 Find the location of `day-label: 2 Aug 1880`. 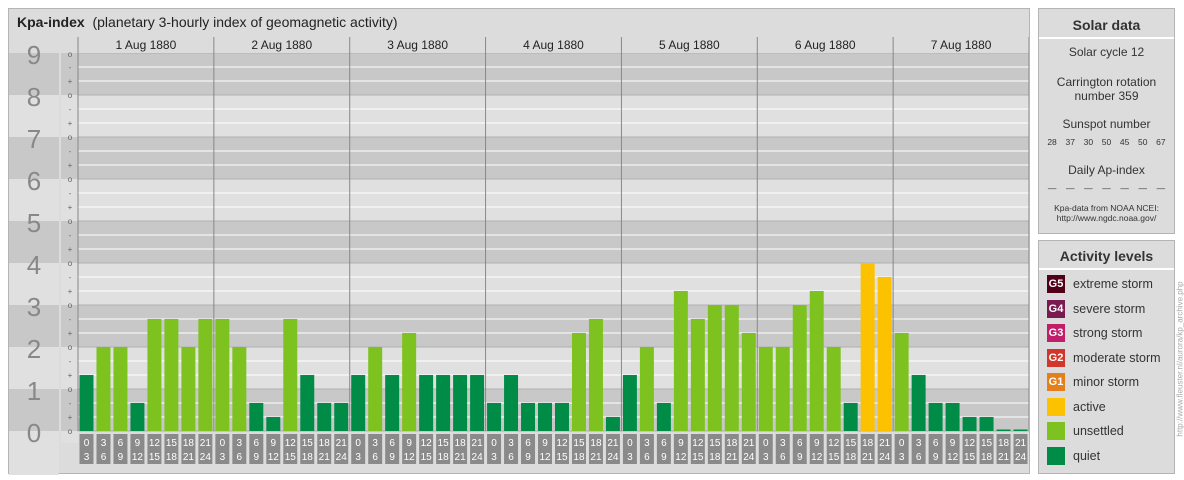

day-label: 2 Aug 1880 is located at coordinates (281, 45).